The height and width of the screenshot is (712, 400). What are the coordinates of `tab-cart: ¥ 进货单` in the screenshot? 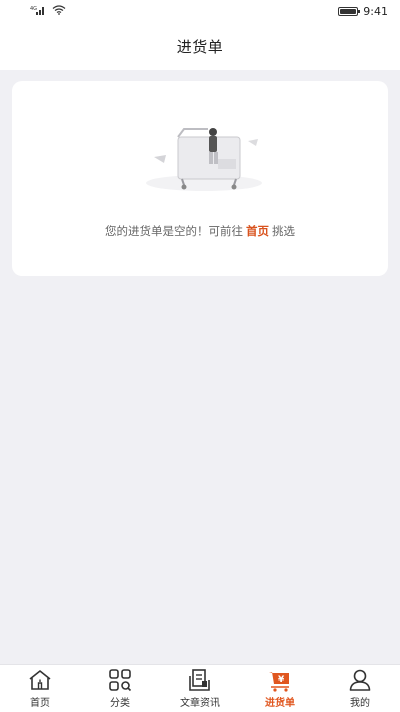 It's located at (280, 688).